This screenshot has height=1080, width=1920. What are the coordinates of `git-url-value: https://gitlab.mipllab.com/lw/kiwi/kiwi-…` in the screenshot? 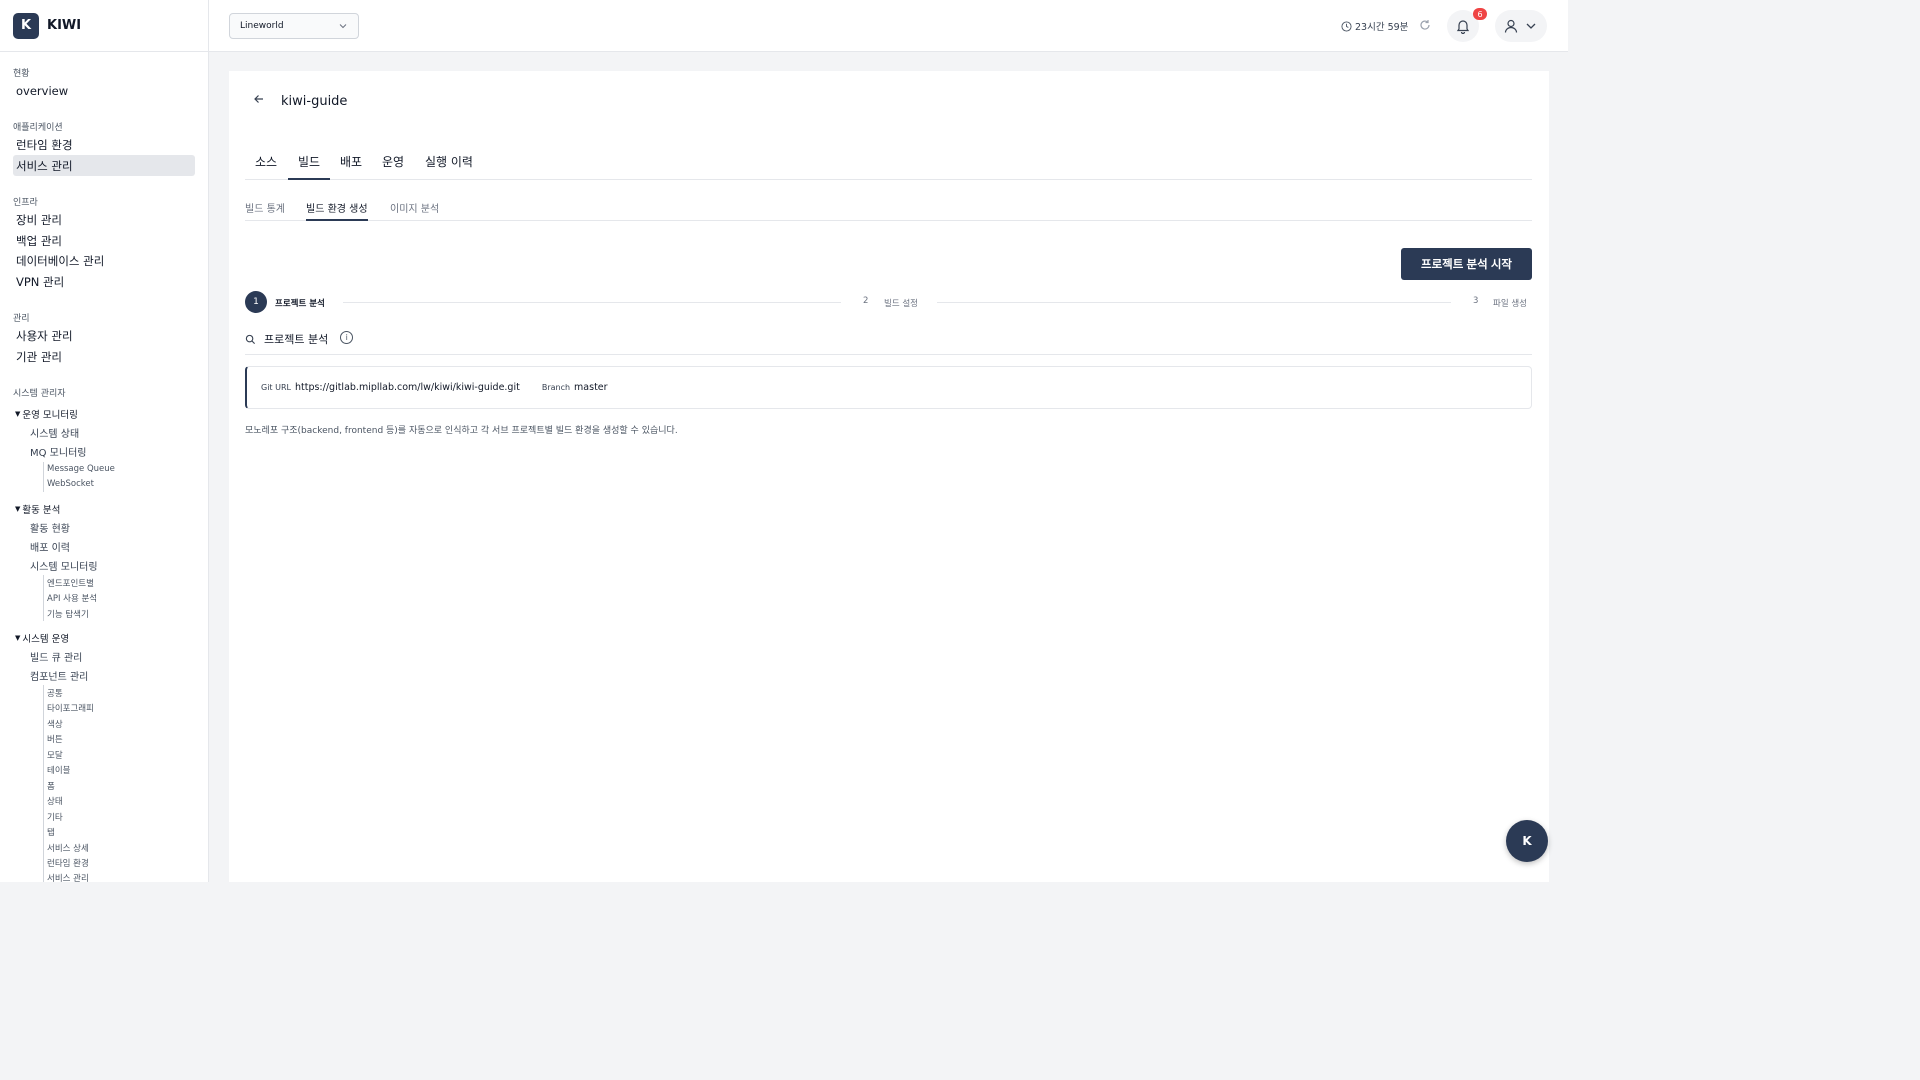 It's located at (407, 387).